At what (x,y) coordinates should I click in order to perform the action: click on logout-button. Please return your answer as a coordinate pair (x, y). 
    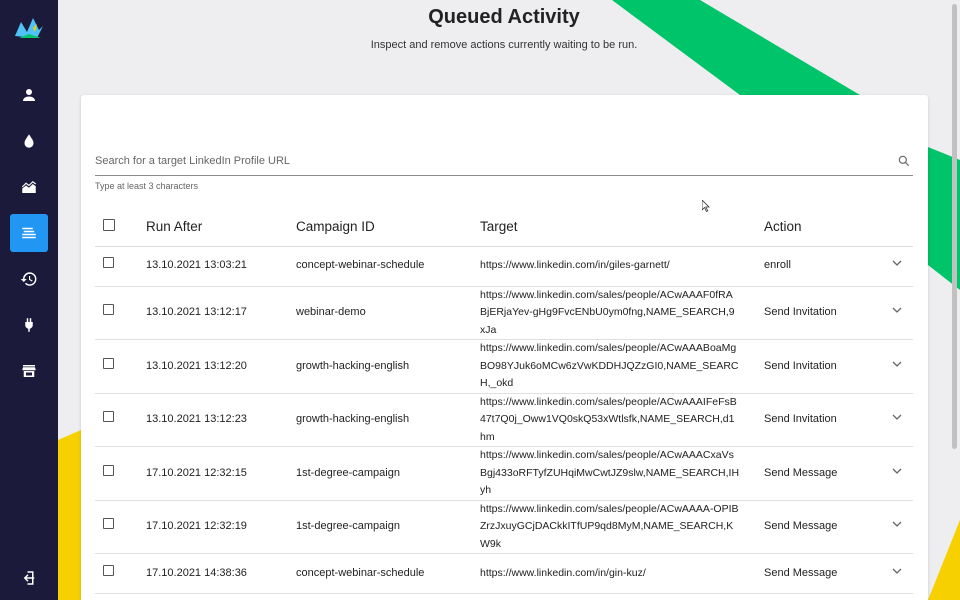
    Looking at the image, I should click on (29, 578).